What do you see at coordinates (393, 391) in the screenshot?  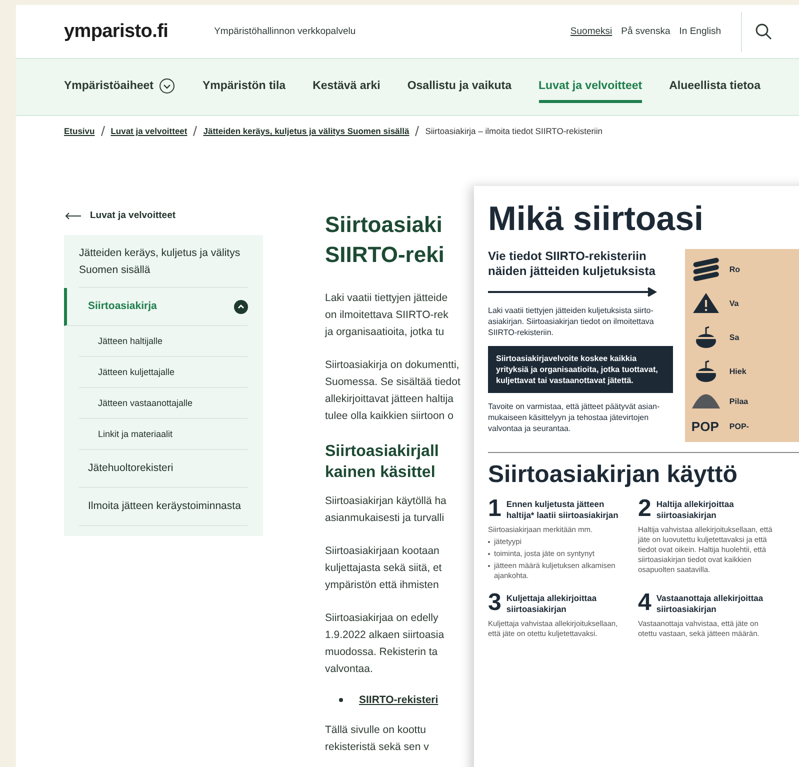 I see `body-paragraph: Siirtoasiakirja on dokumentti, Suomessa. Se sisältää tiedot allekirjoittavat jätteen haltija tulee olla kaikkien siirtoon o` at bounding box center [393, 391].